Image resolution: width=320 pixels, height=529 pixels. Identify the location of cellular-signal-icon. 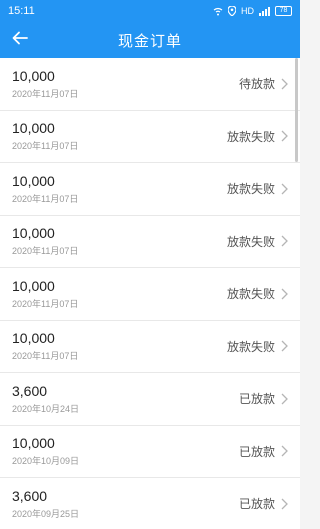
(264, 11).